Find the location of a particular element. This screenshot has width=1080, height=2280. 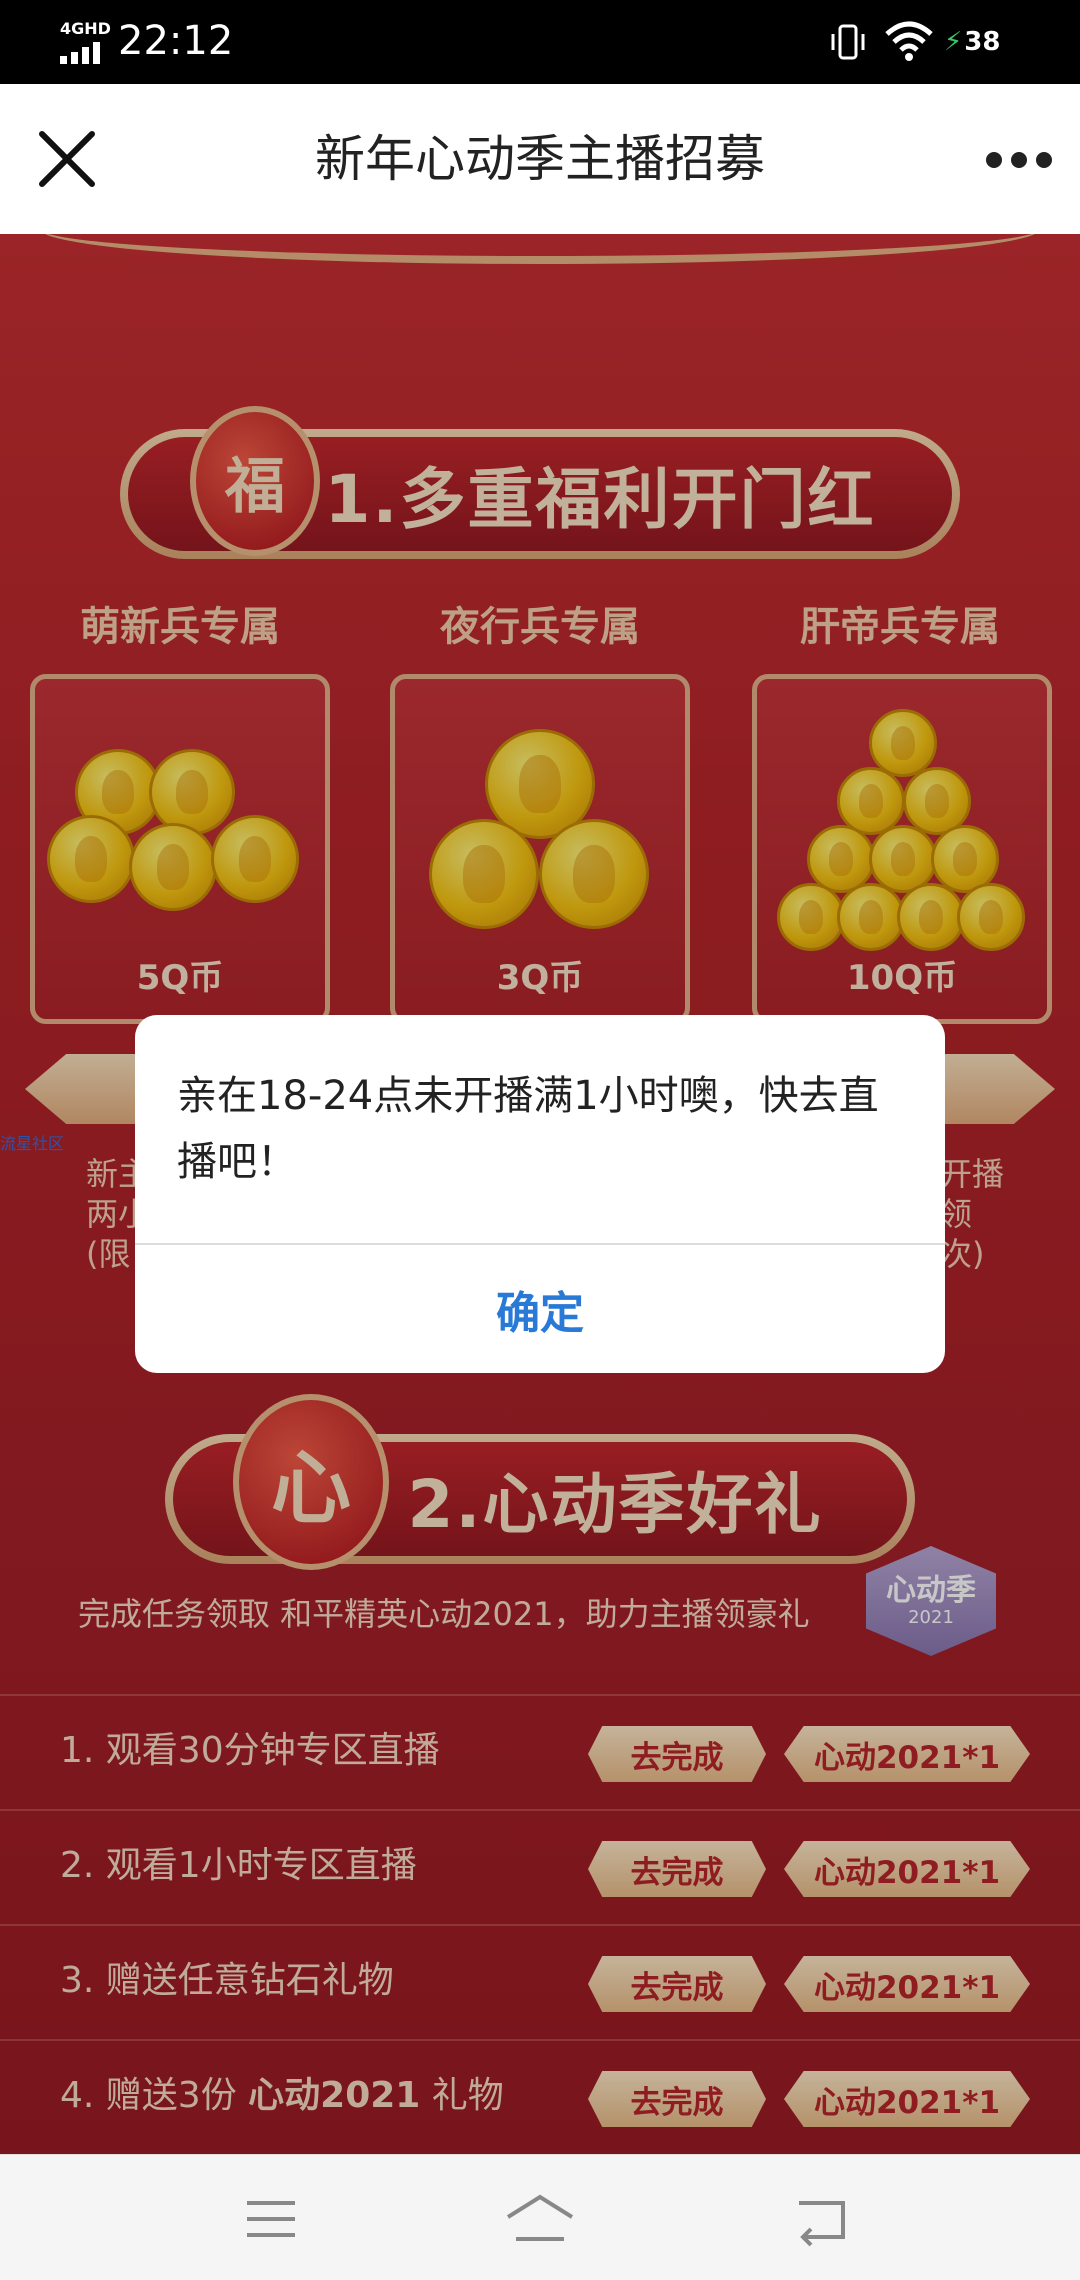

network-type-label: 4GHD is located at coordinates (85, 28).